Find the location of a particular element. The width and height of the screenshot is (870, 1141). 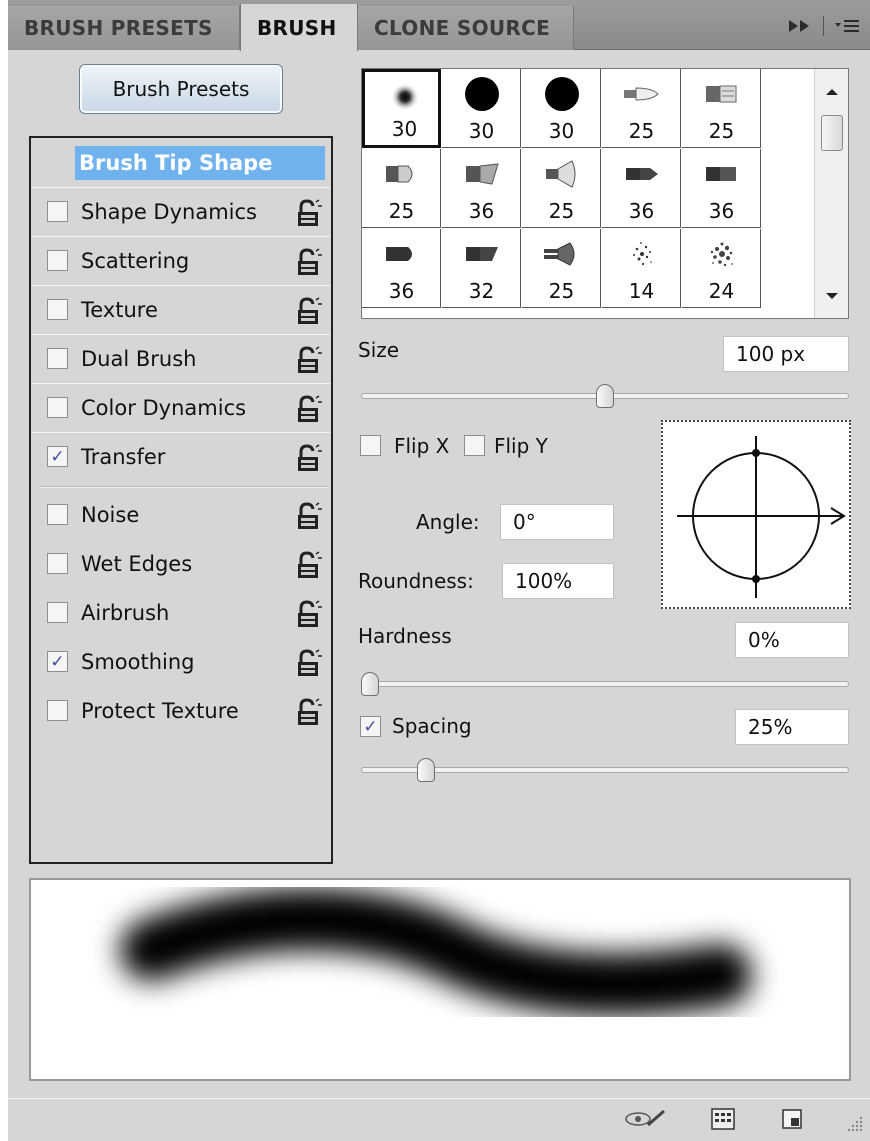

scattering-checkbox is located at coordinates (57, 260).